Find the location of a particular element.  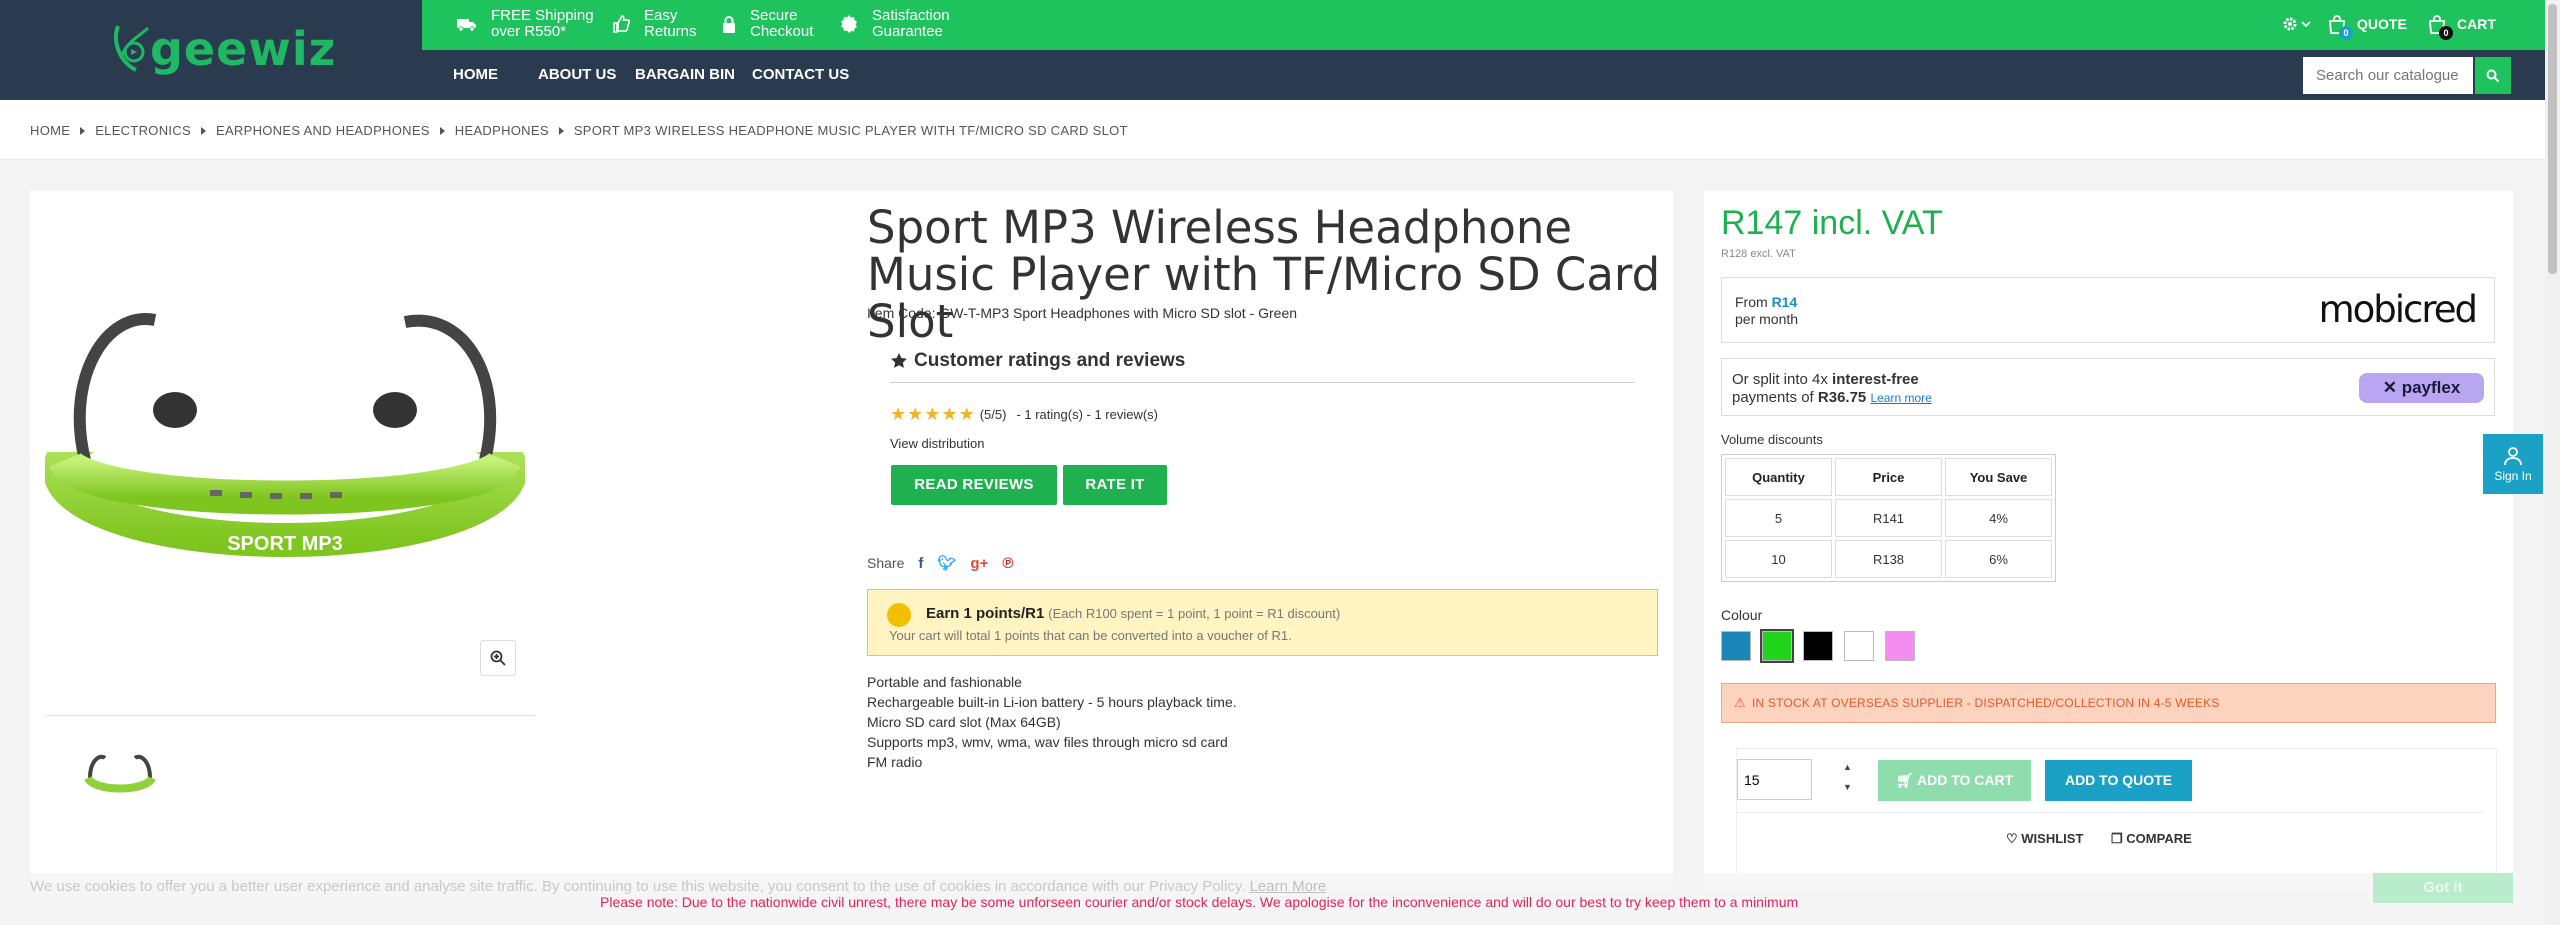

table-cell: 4% is located at coordinates (1998, 518).